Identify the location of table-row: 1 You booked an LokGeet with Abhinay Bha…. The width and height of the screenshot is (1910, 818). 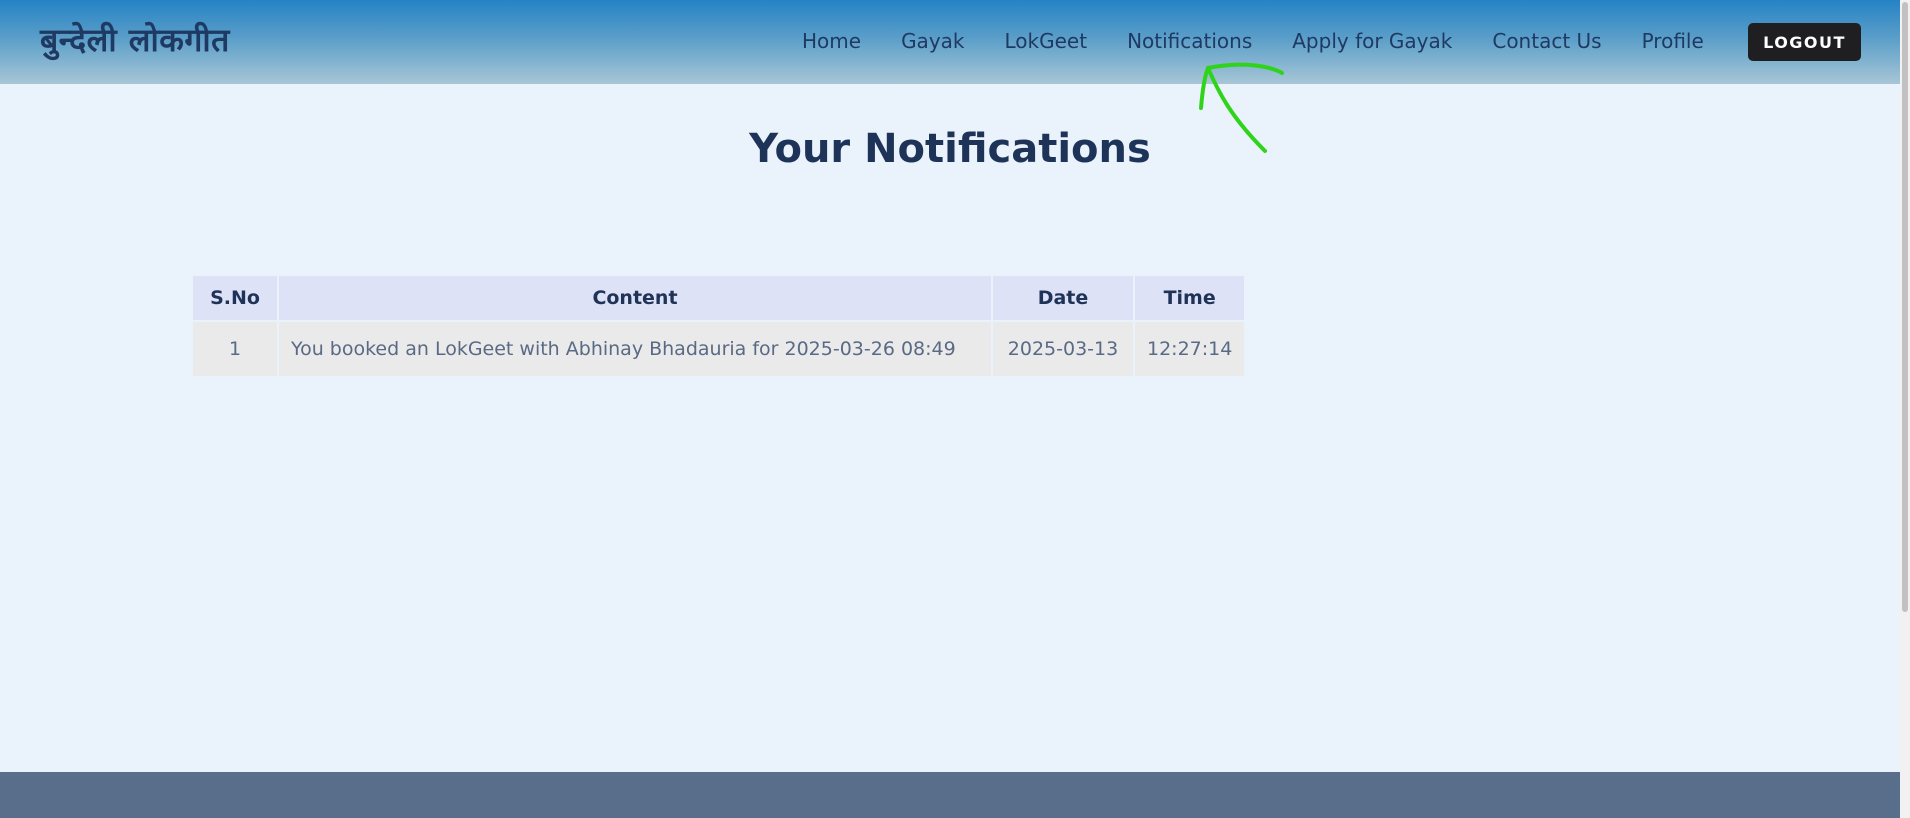
(719, 349).